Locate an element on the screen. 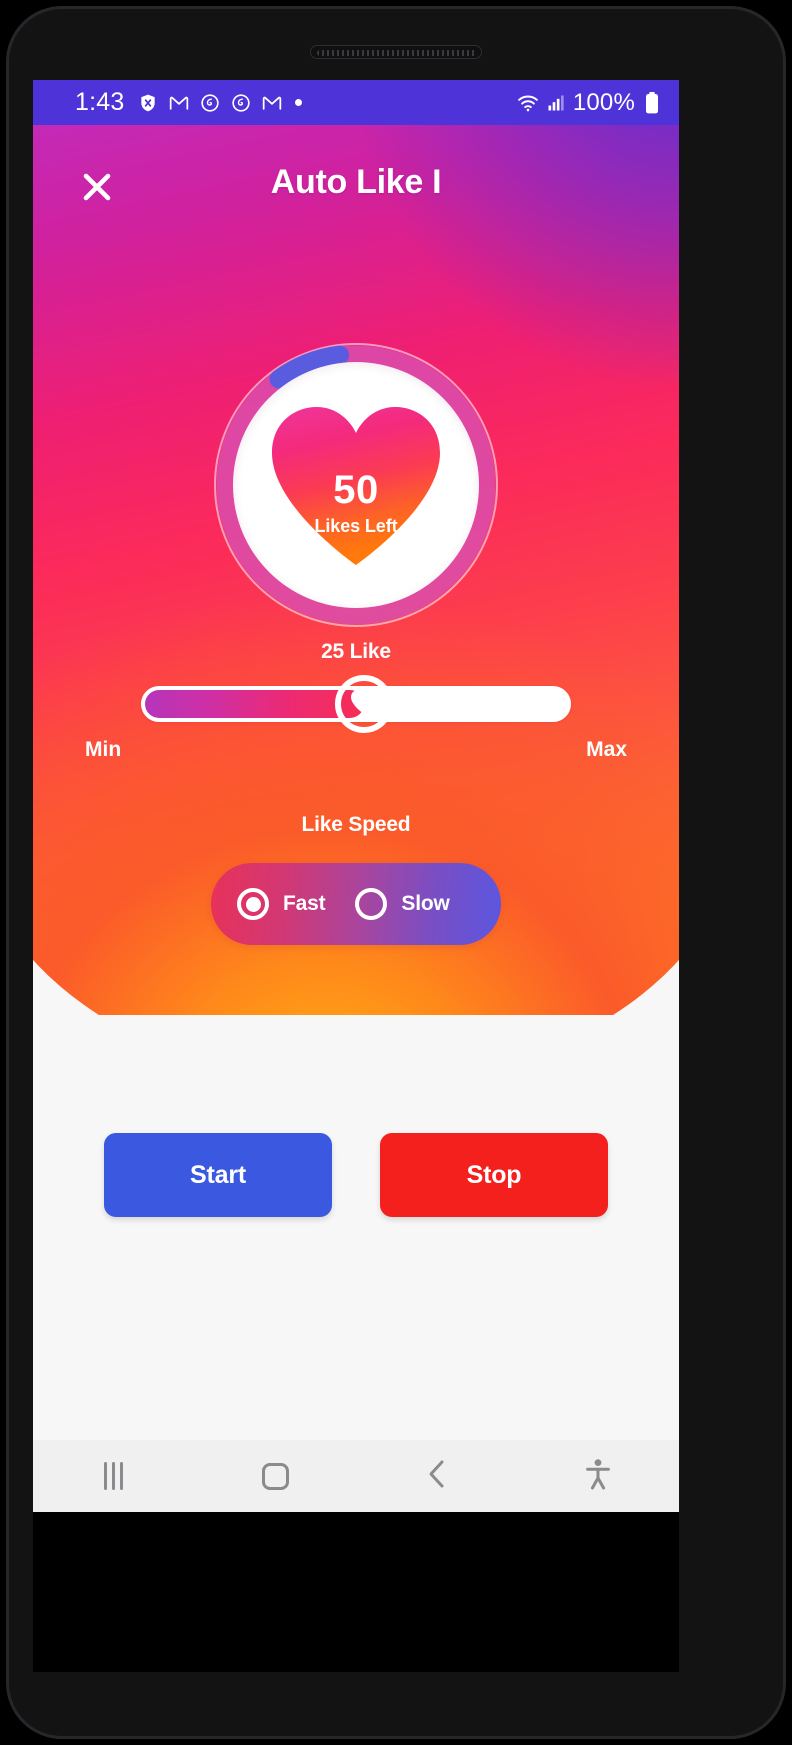 This screenshot has width=792, height=1745. heart-shape: 50 Likes Left is located at coordinates (356, 485).